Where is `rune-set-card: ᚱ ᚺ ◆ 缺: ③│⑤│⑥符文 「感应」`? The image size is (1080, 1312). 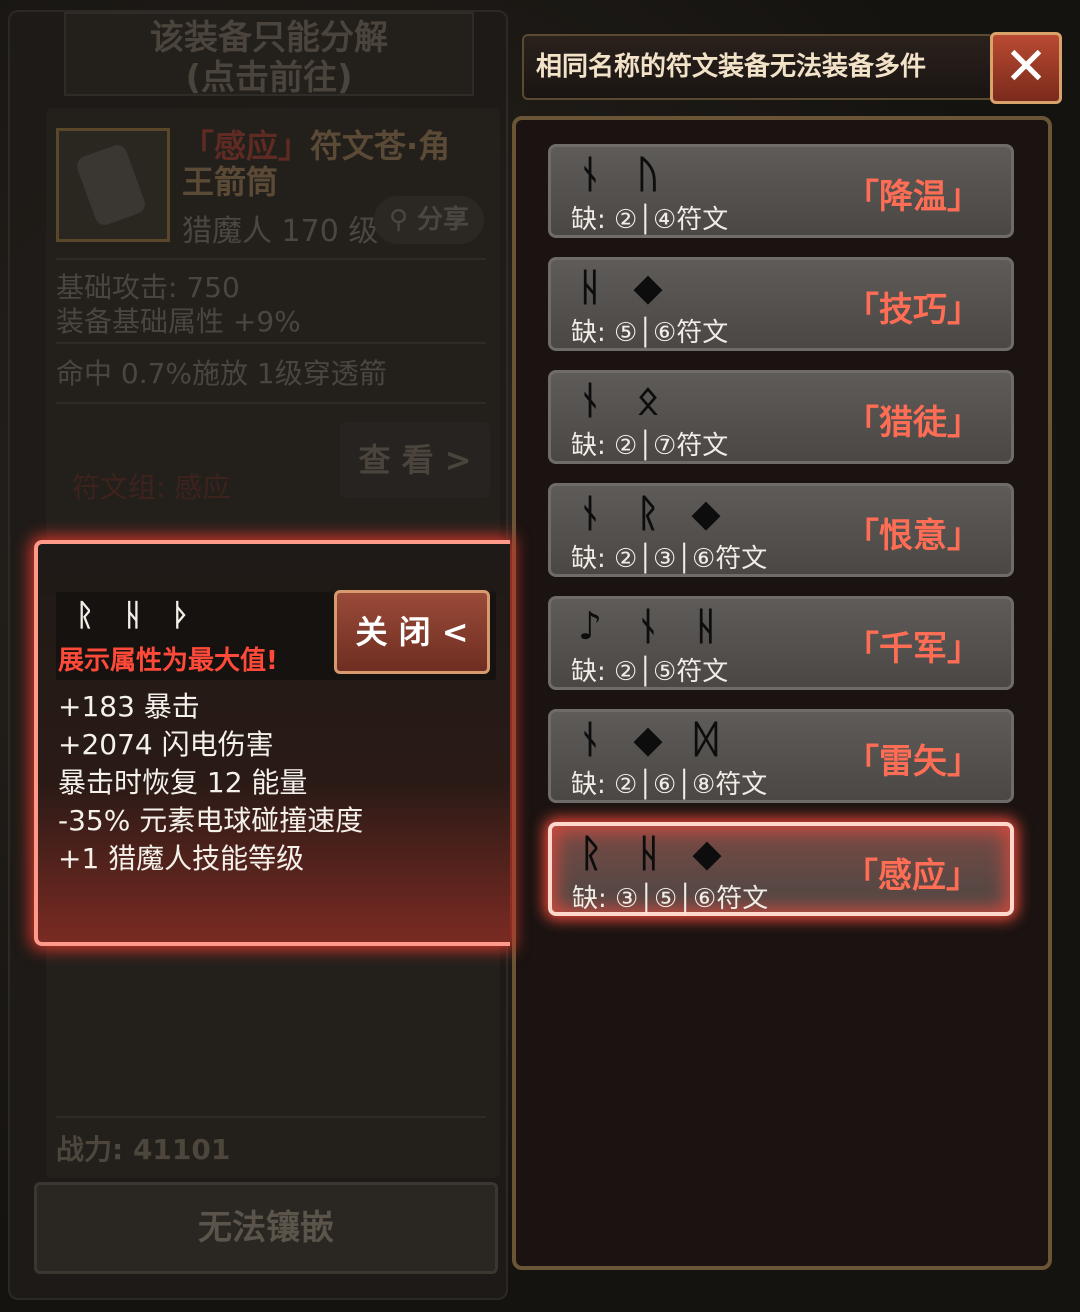 rune-set-card: ᚱ ᚺ ◆ 缺: ③│⑤│⑥符文 「感应」 is located at coordinates (781, 869).